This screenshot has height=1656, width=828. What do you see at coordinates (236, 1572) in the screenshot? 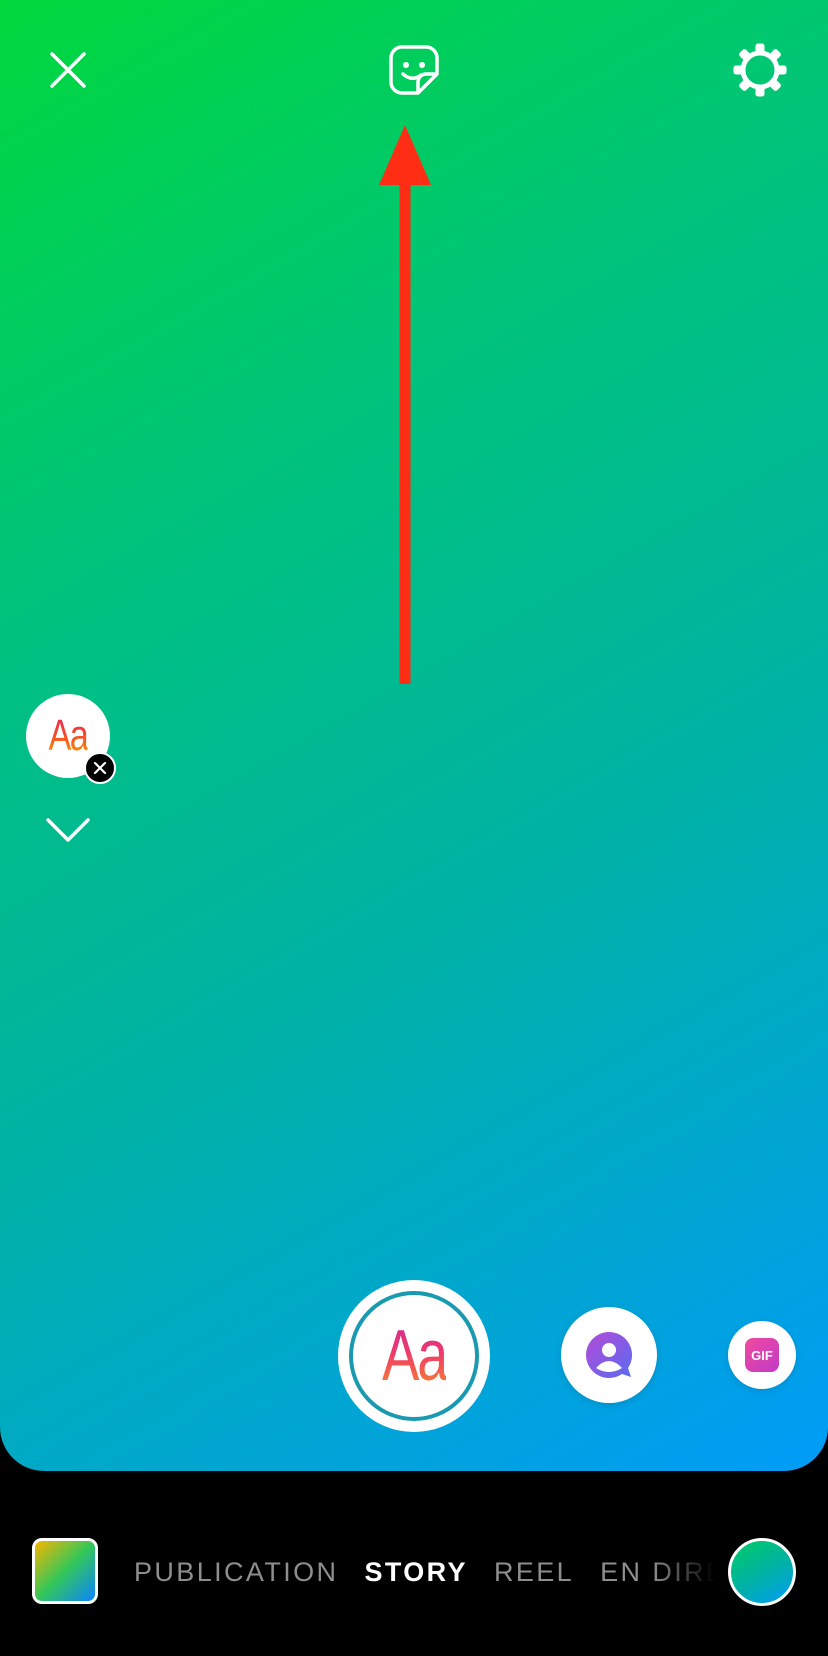
I see `tab-publication: PUBLICATION` at bounding box center [236, 1572].